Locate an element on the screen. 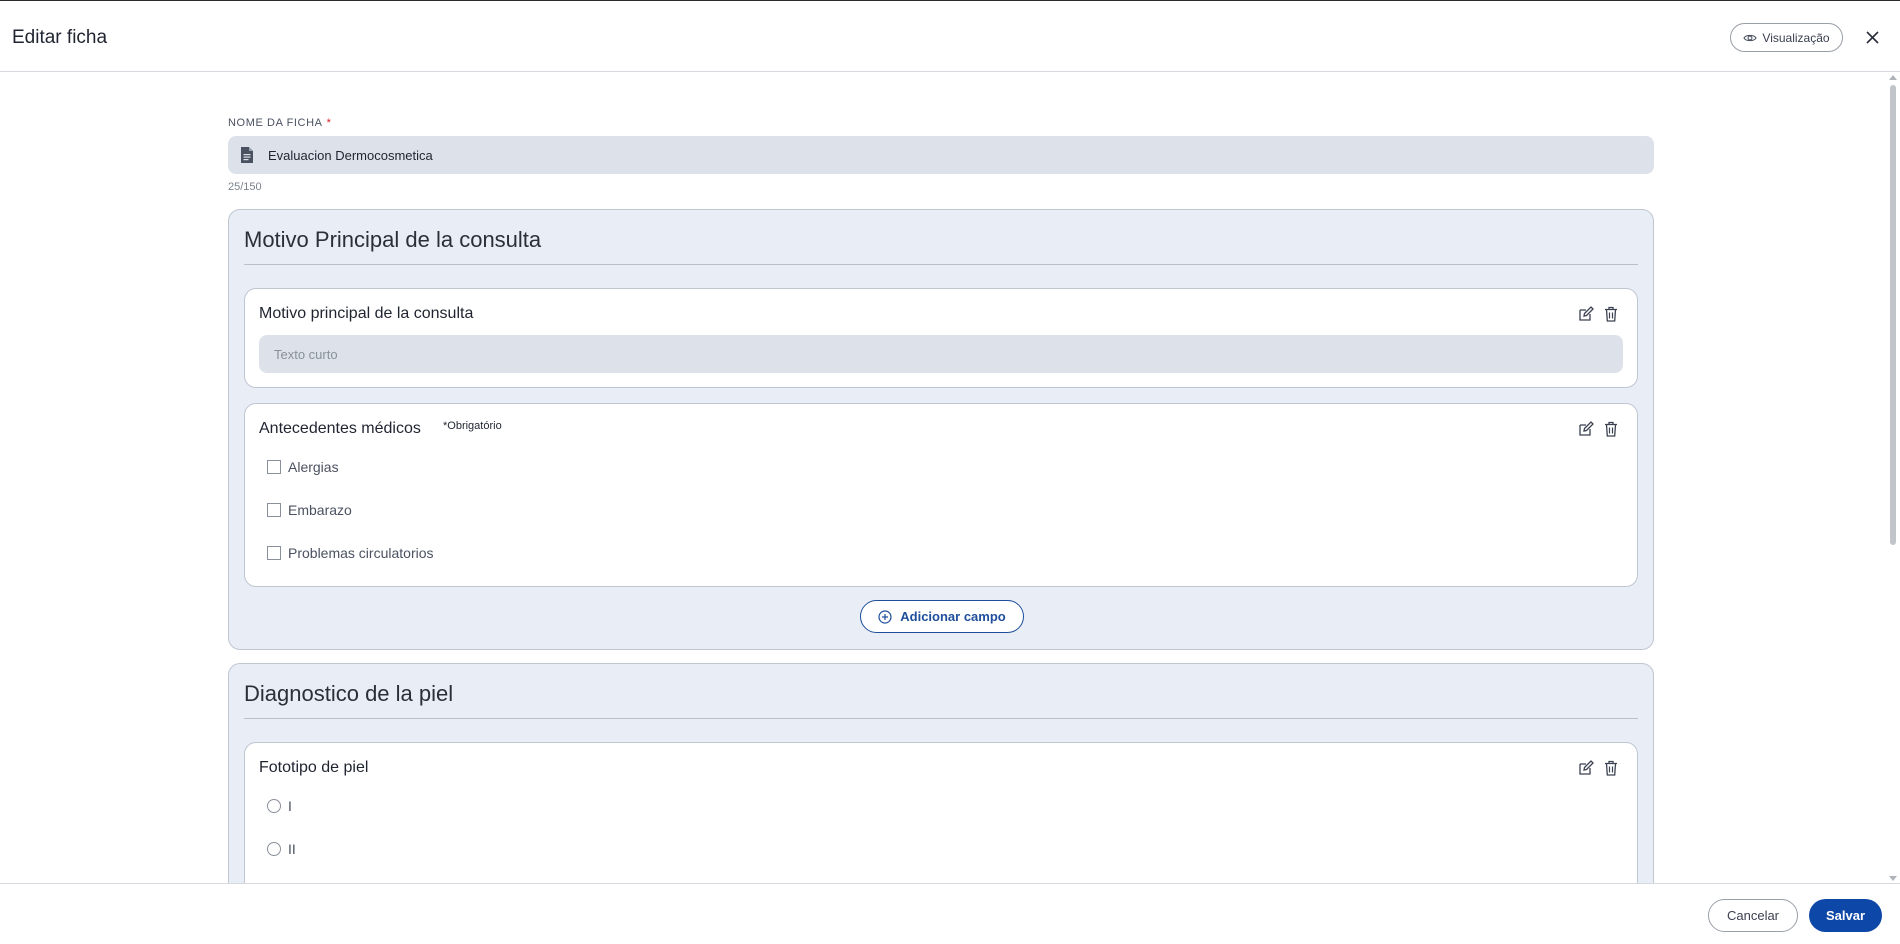 This screenshot has height=944, width=1900. scroll-thumb is located at coordinates (1893, 315).